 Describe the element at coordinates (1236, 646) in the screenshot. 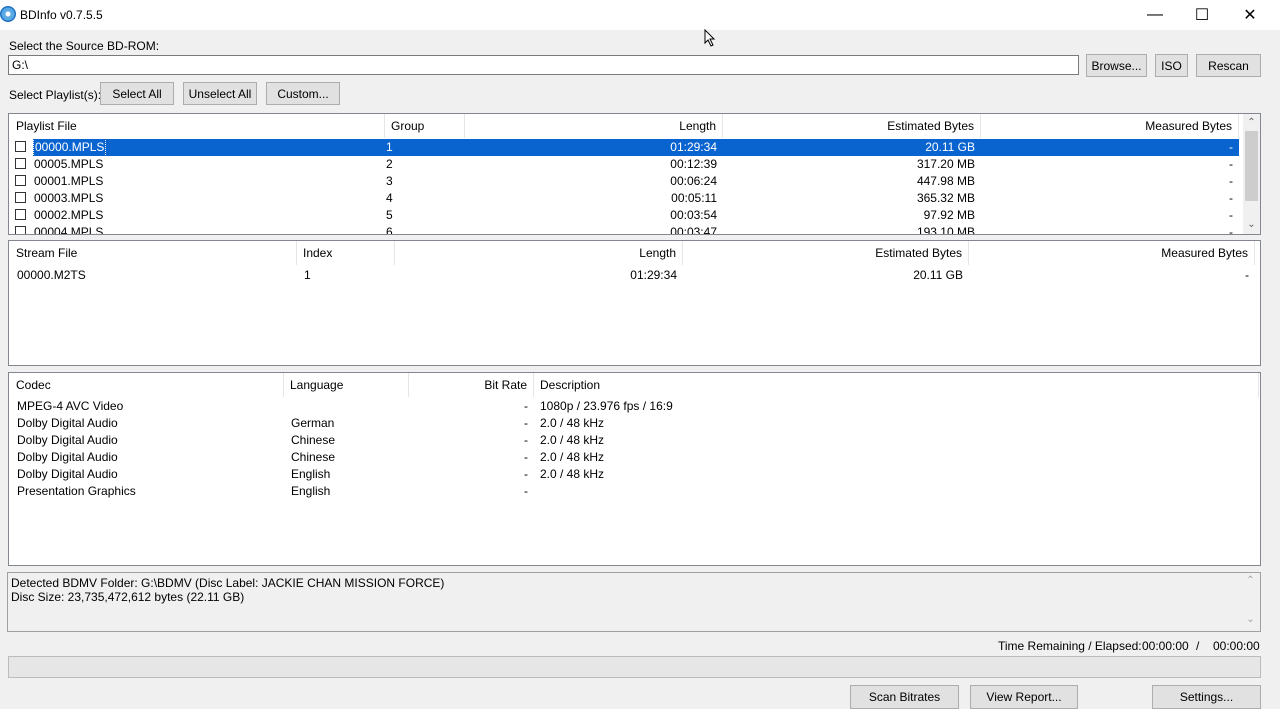

I see `time-elapsed-value: 00:00:00` at that location.